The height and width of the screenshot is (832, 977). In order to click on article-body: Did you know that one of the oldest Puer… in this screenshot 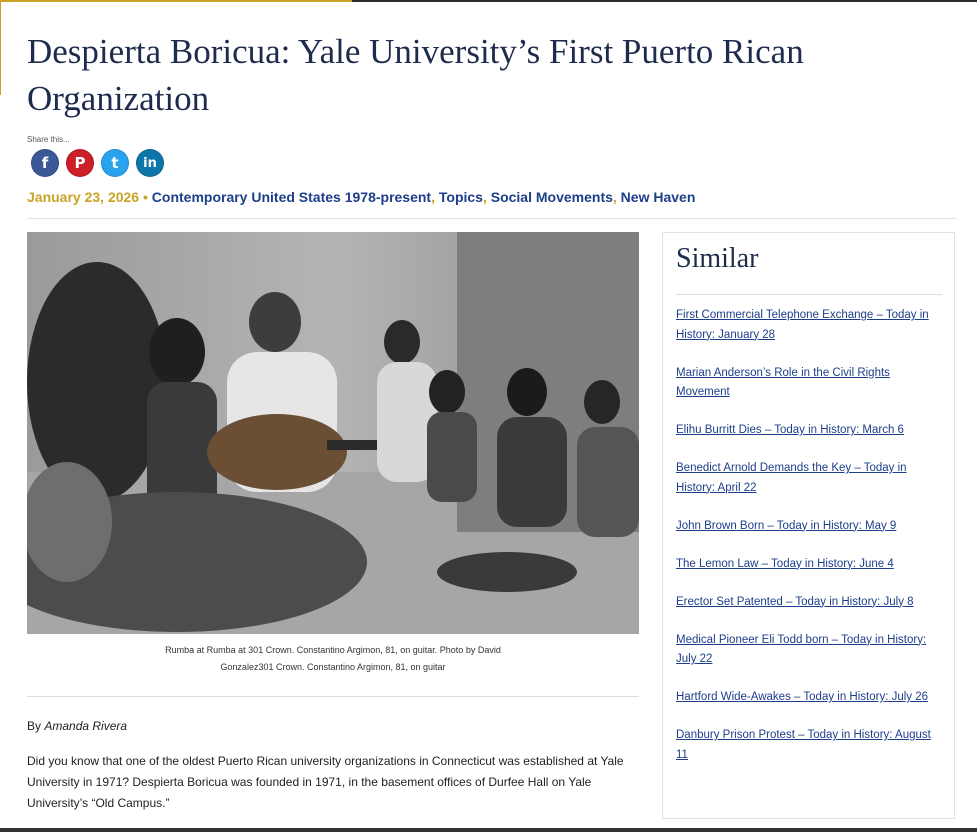, I will do `click(325, 782)`.